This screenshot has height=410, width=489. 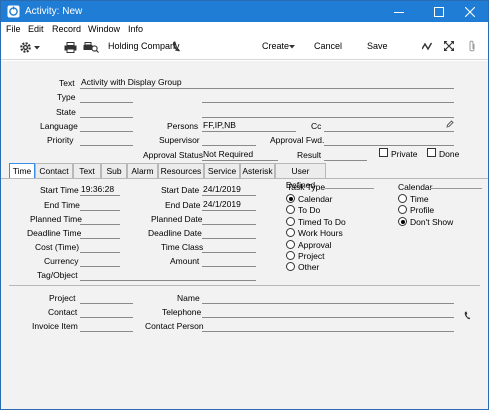 What do you see at coordinates (389, 140) in the screenshot?
I see `approval-fwd-field` at bounding box center [389, 140].